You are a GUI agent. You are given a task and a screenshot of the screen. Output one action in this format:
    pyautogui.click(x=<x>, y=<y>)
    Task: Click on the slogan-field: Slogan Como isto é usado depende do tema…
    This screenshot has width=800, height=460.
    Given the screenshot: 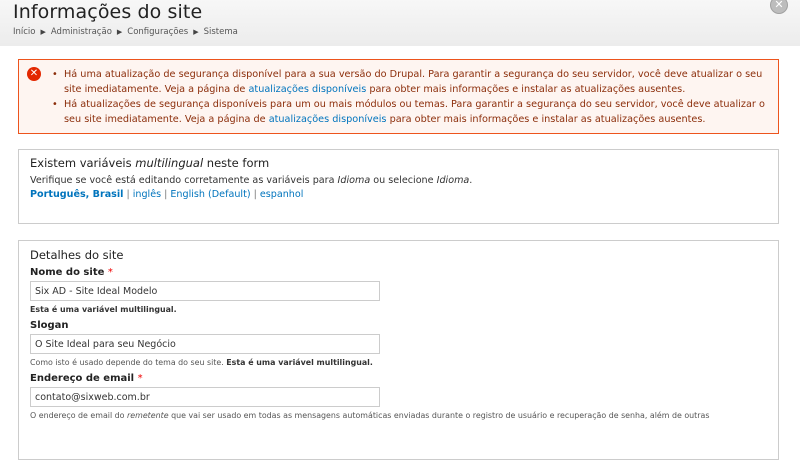 What is the action you would take?
    pyautogui.click(x=398, y=343)
    